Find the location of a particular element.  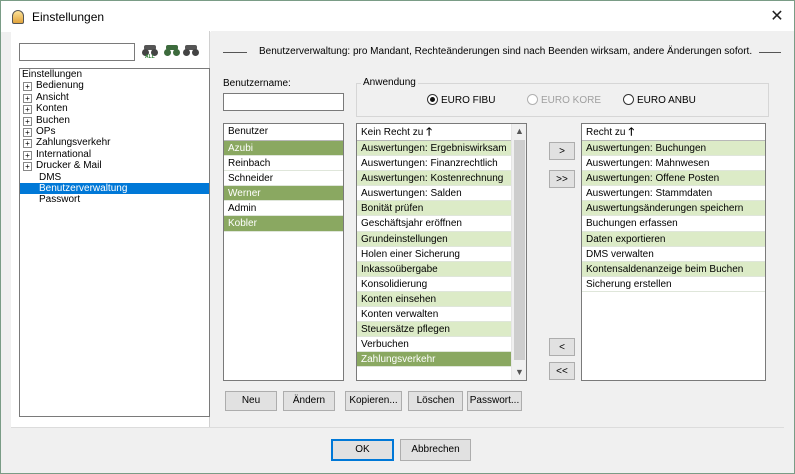

list-item: DMS verwalten is located at coordinates (673, 254).